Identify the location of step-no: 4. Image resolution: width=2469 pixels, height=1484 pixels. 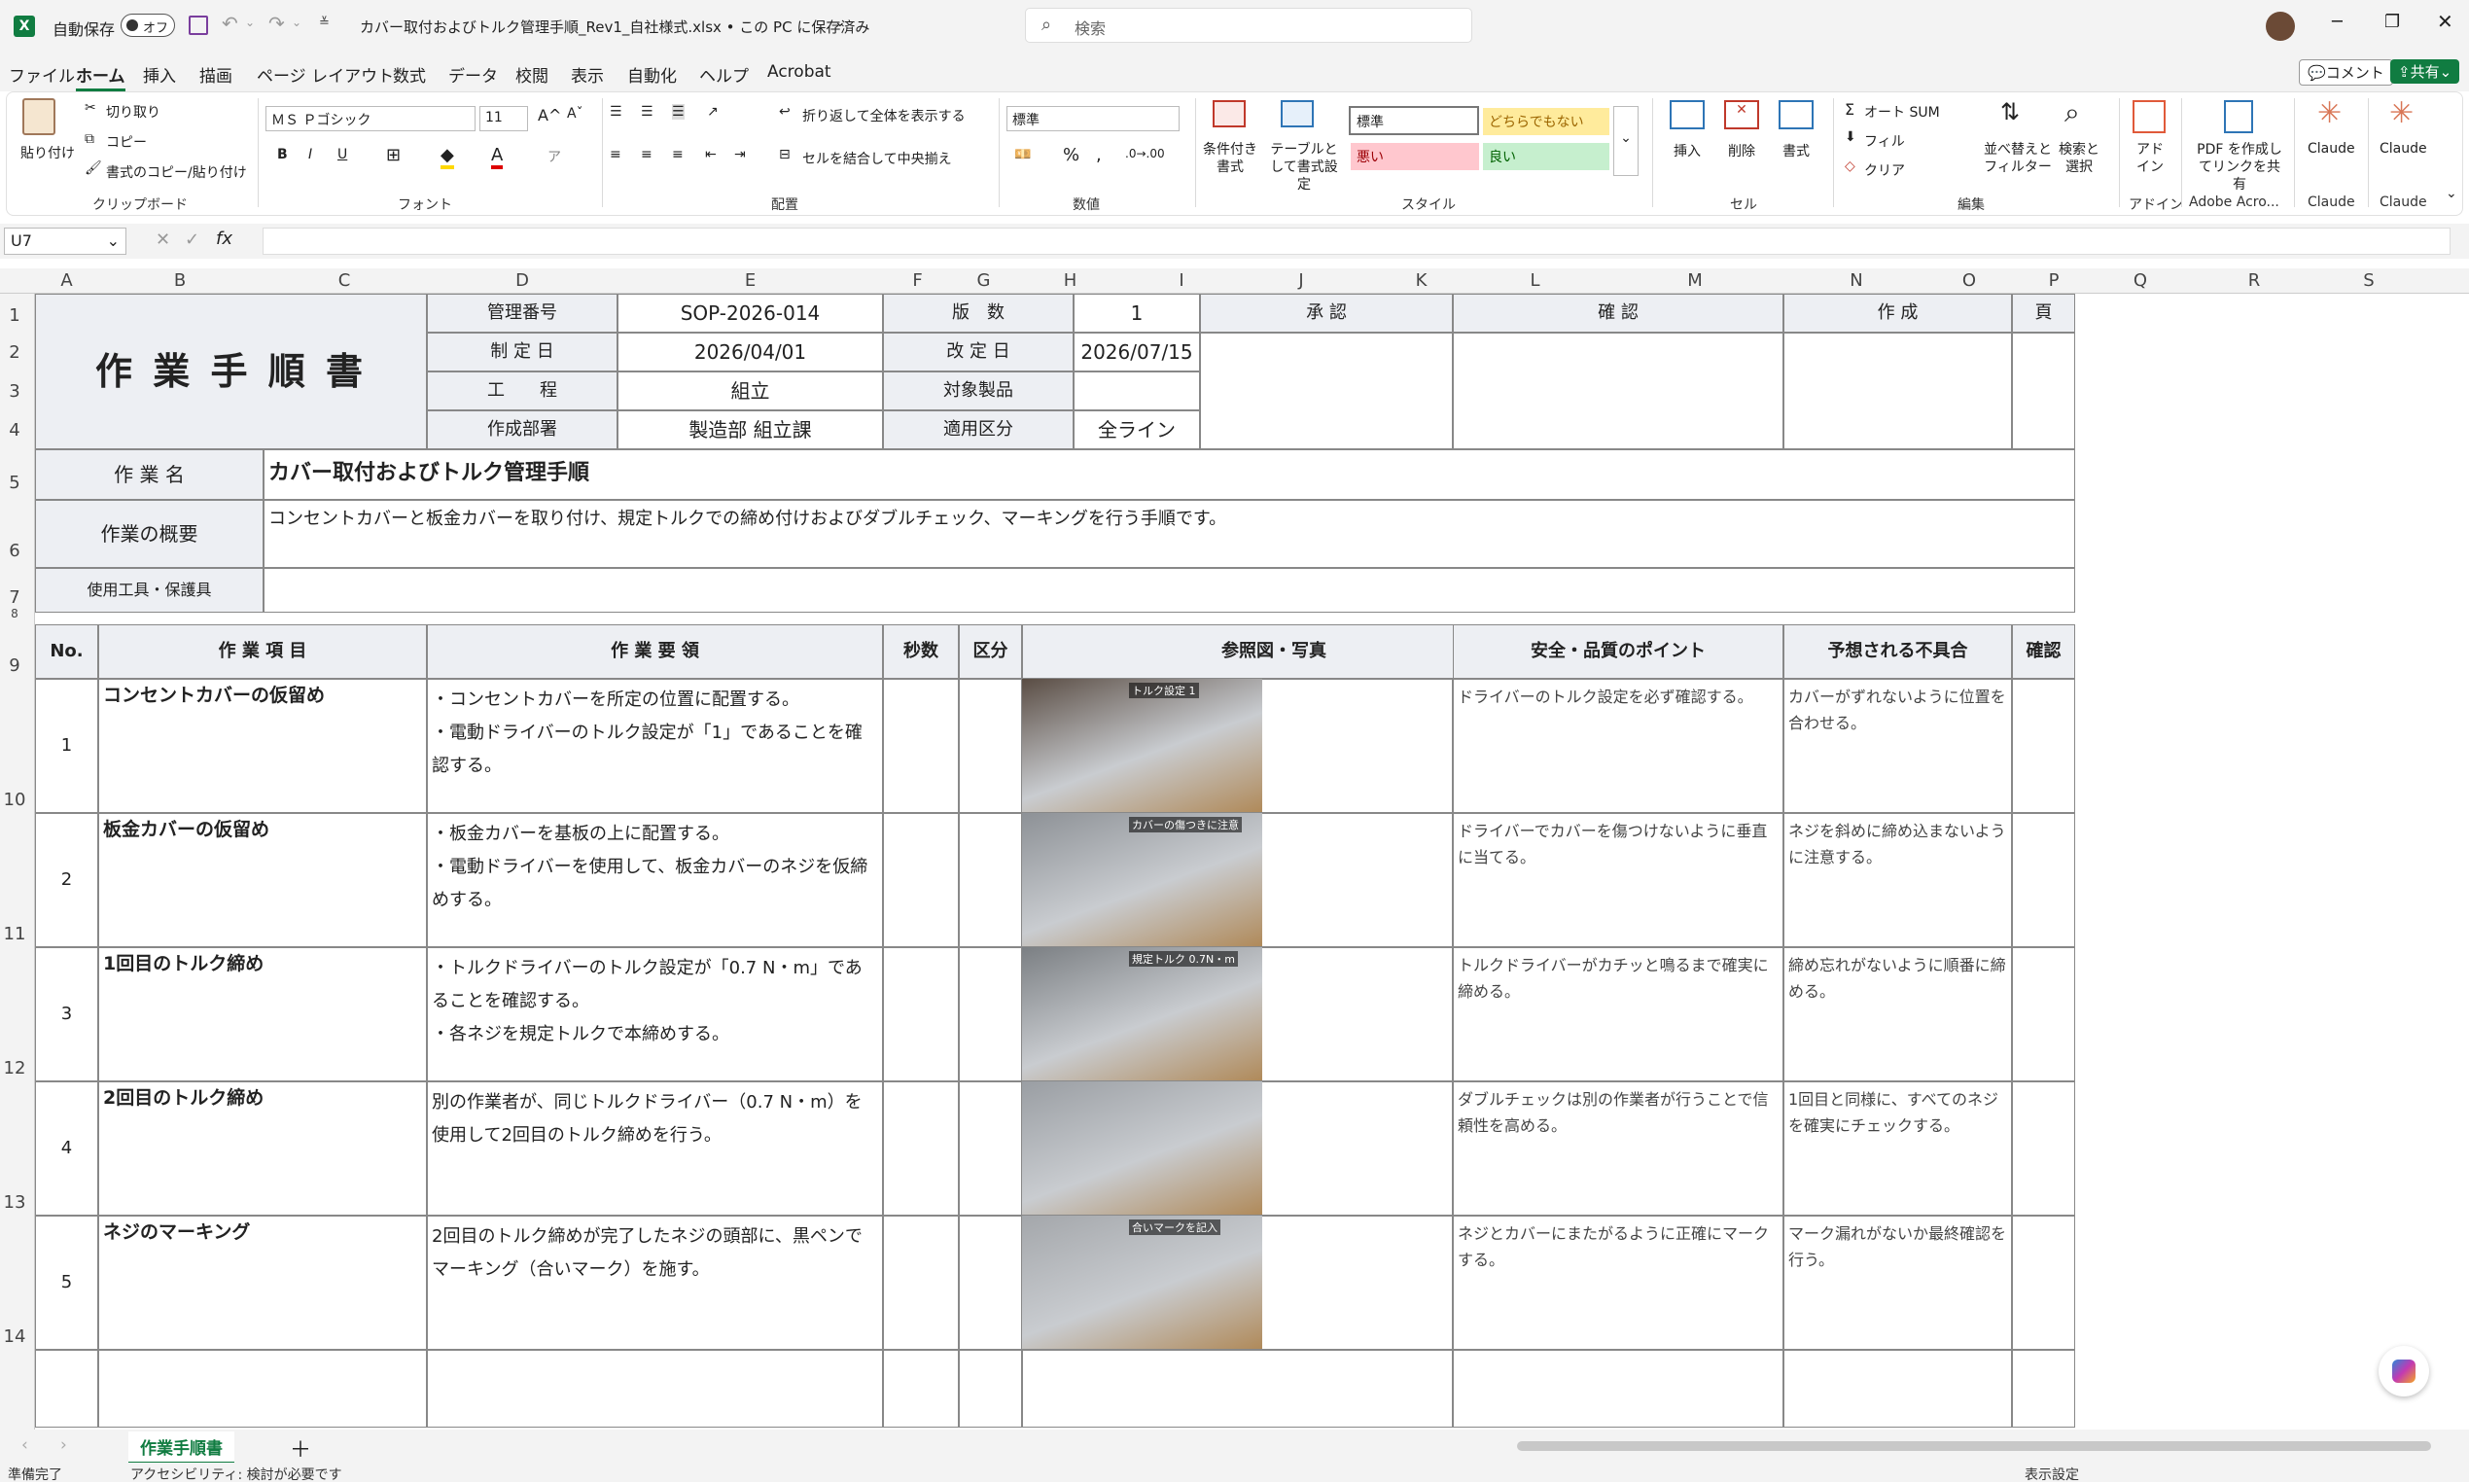
(67, 1148).